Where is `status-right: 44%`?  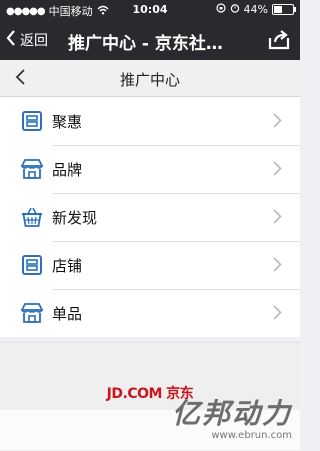
status-right: 44% is located at coordinates (255, 9).